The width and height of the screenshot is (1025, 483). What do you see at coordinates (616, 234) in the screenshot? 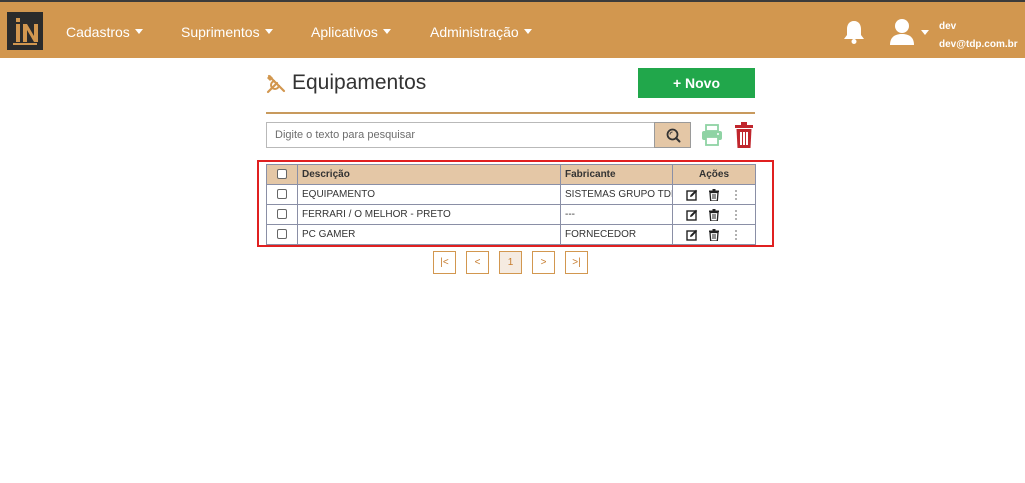
I see `cell-fabricante: FORNECEDOR` at bounding box center [616, 234].